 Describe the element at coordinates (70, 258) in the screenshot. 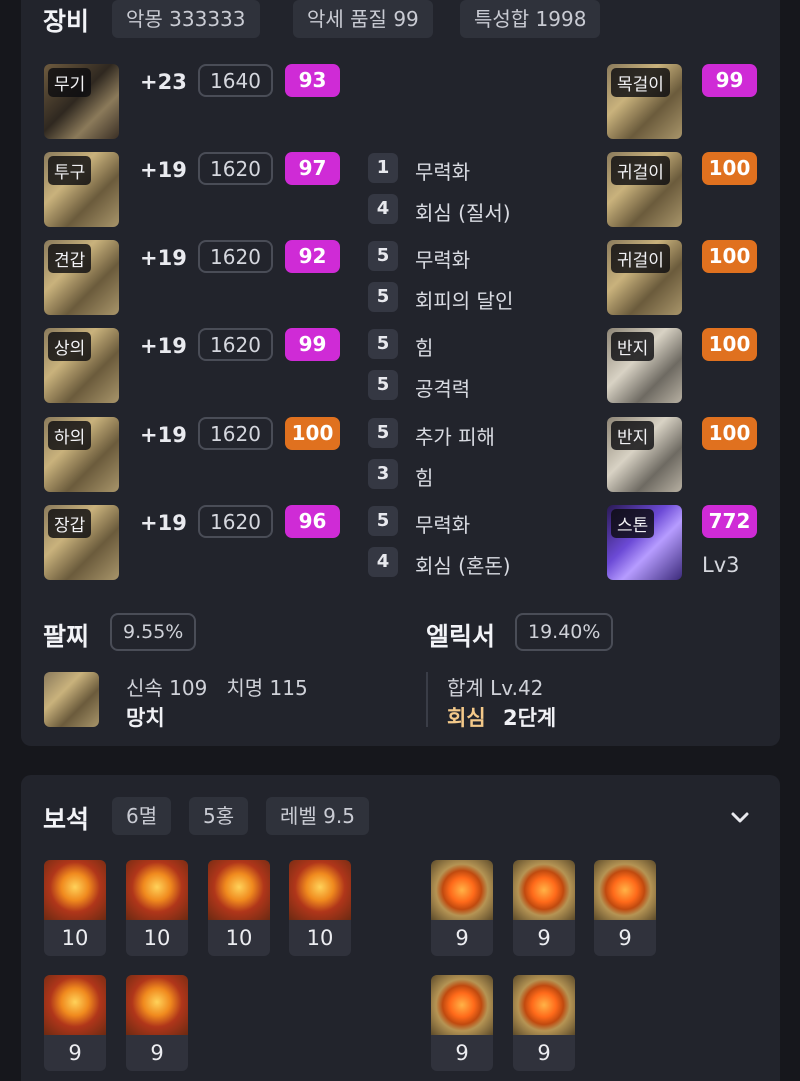

I see `slot-label: 견갑` at that location.